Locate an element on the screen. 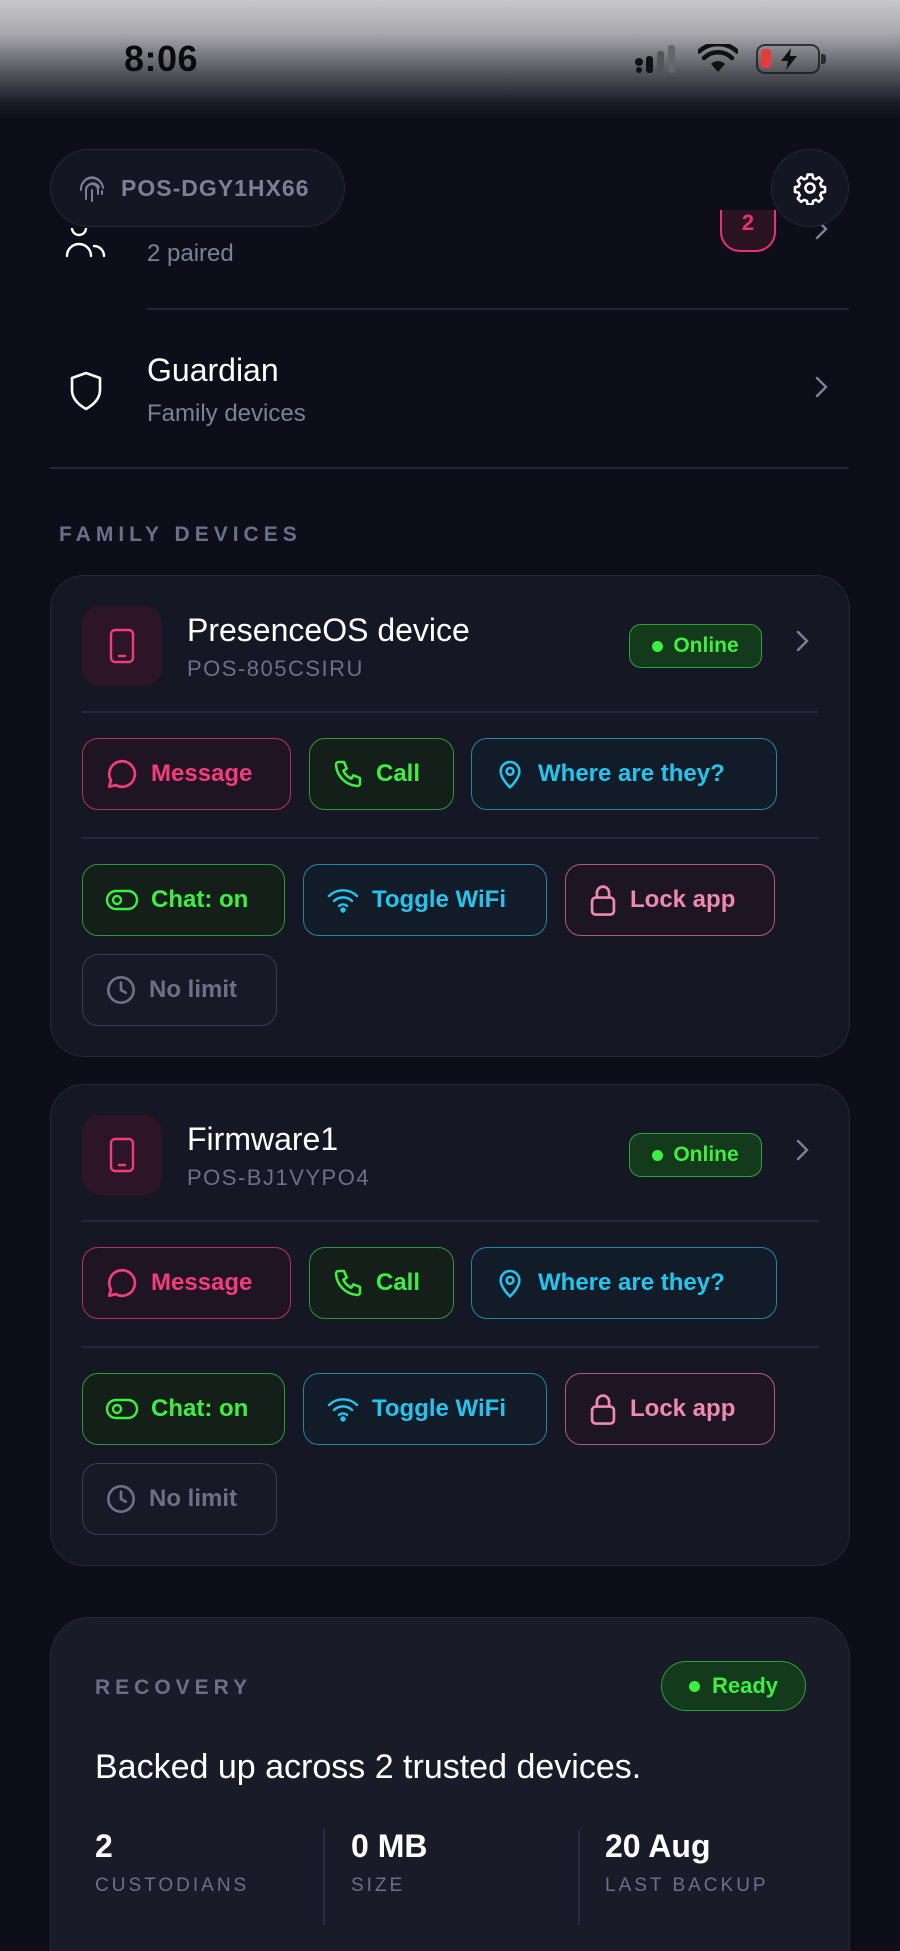 The height and width of the screenshot is (1951, 900). count-badge: 2 is located at coordinates (748, 231).